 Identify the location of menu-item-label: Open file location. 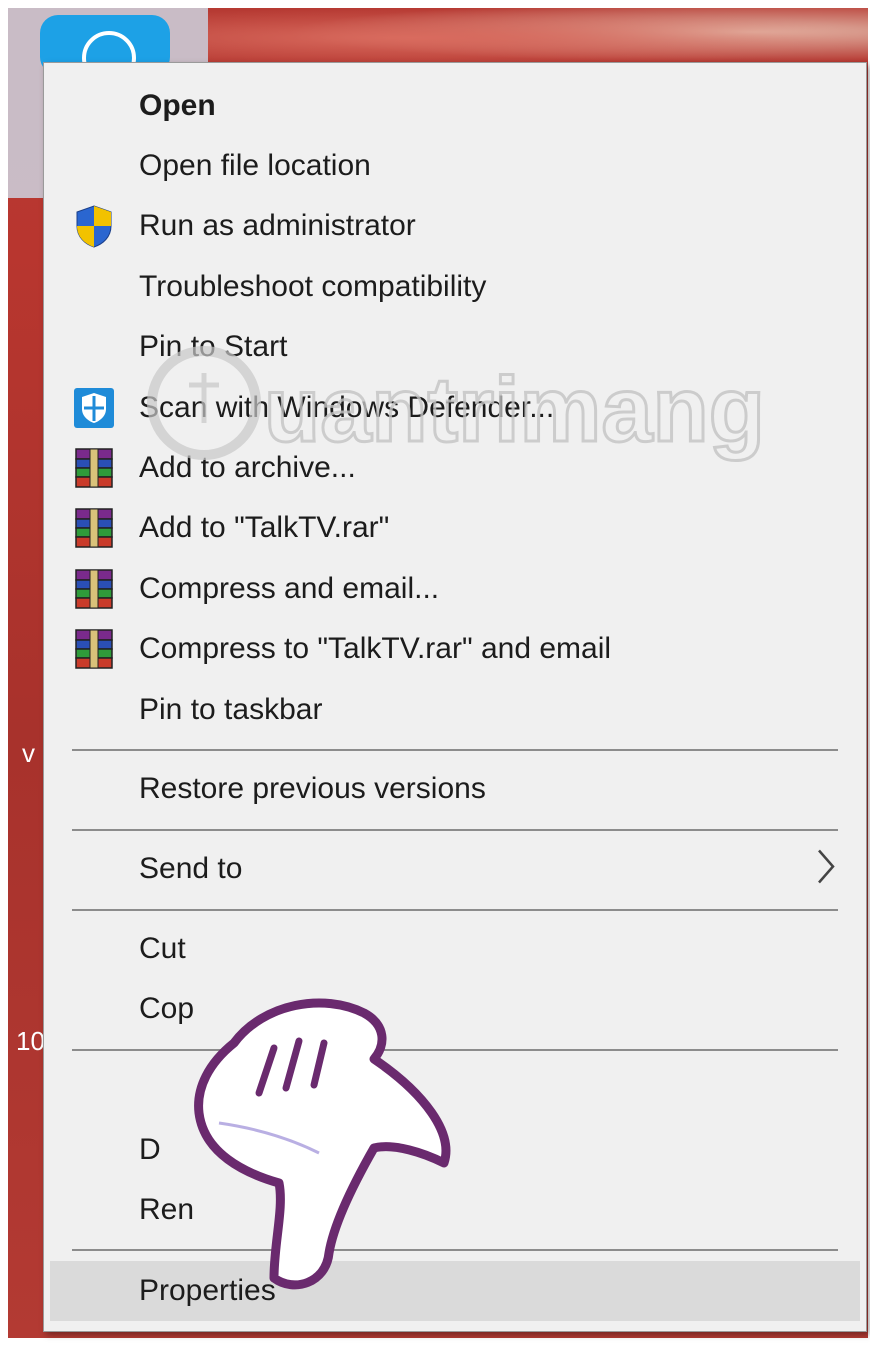
(255, 165).